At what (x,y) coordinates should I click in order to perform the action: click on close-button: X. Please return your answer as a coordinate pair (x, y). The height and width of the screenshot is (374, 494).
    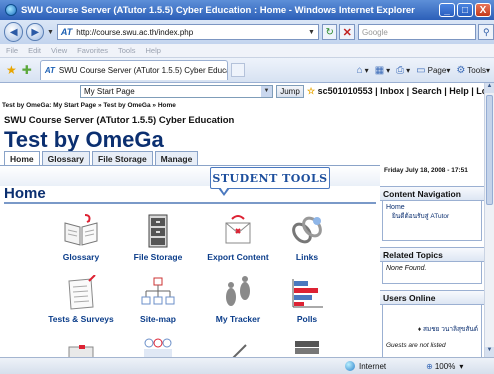
    Looking at the image, I should click on (483, 10).